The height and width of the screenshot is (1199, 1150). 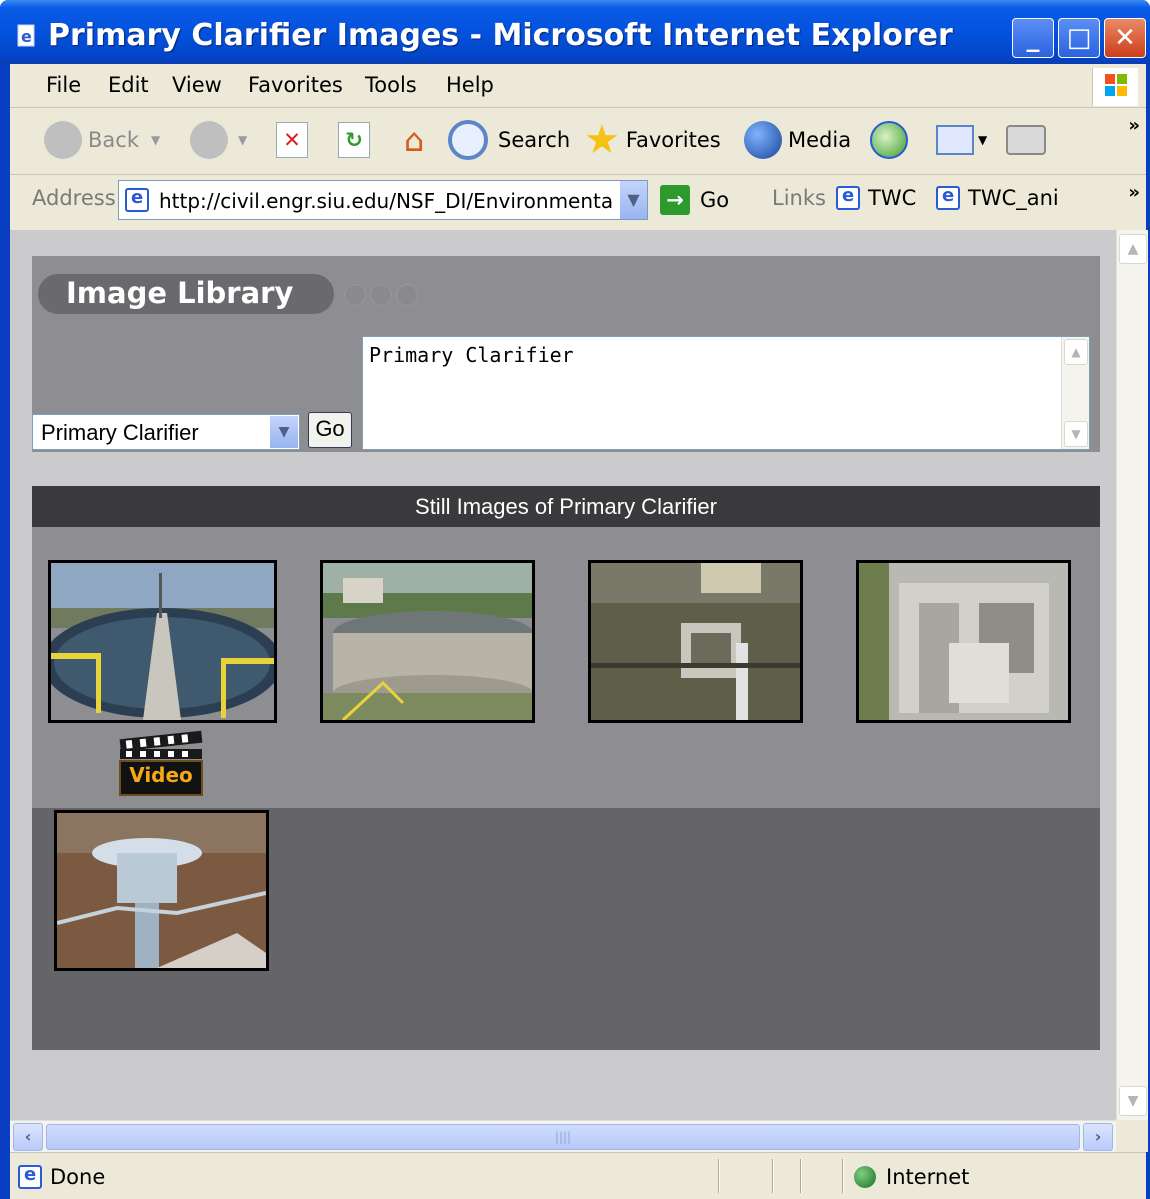 What do you see at coordinates (1132, 1136) in the screenshot?
I see `scrollbar-corner` at bounding box center [1132, 1136].